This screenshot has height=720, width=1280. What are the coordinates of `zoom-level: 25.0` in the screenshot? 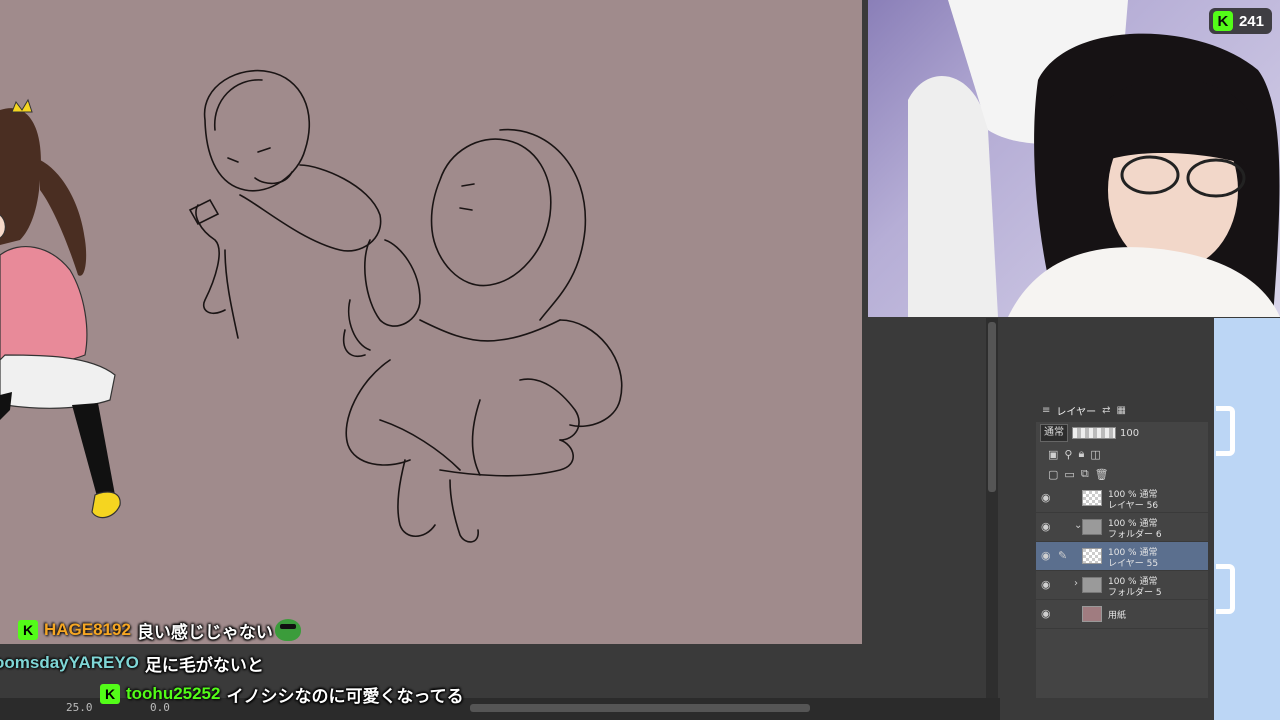 It's located at (79, 707).